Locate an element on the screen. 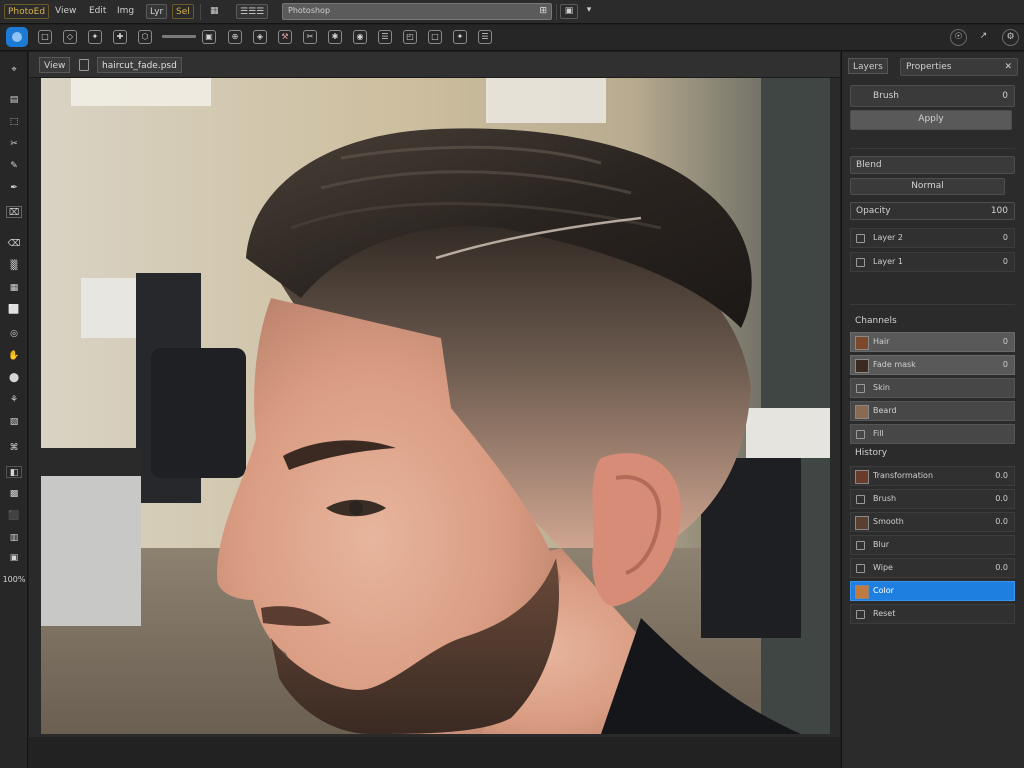 The width and height of the screenshot is (1024, 768). history-item-row: Color is located at coordinates (932, 591).